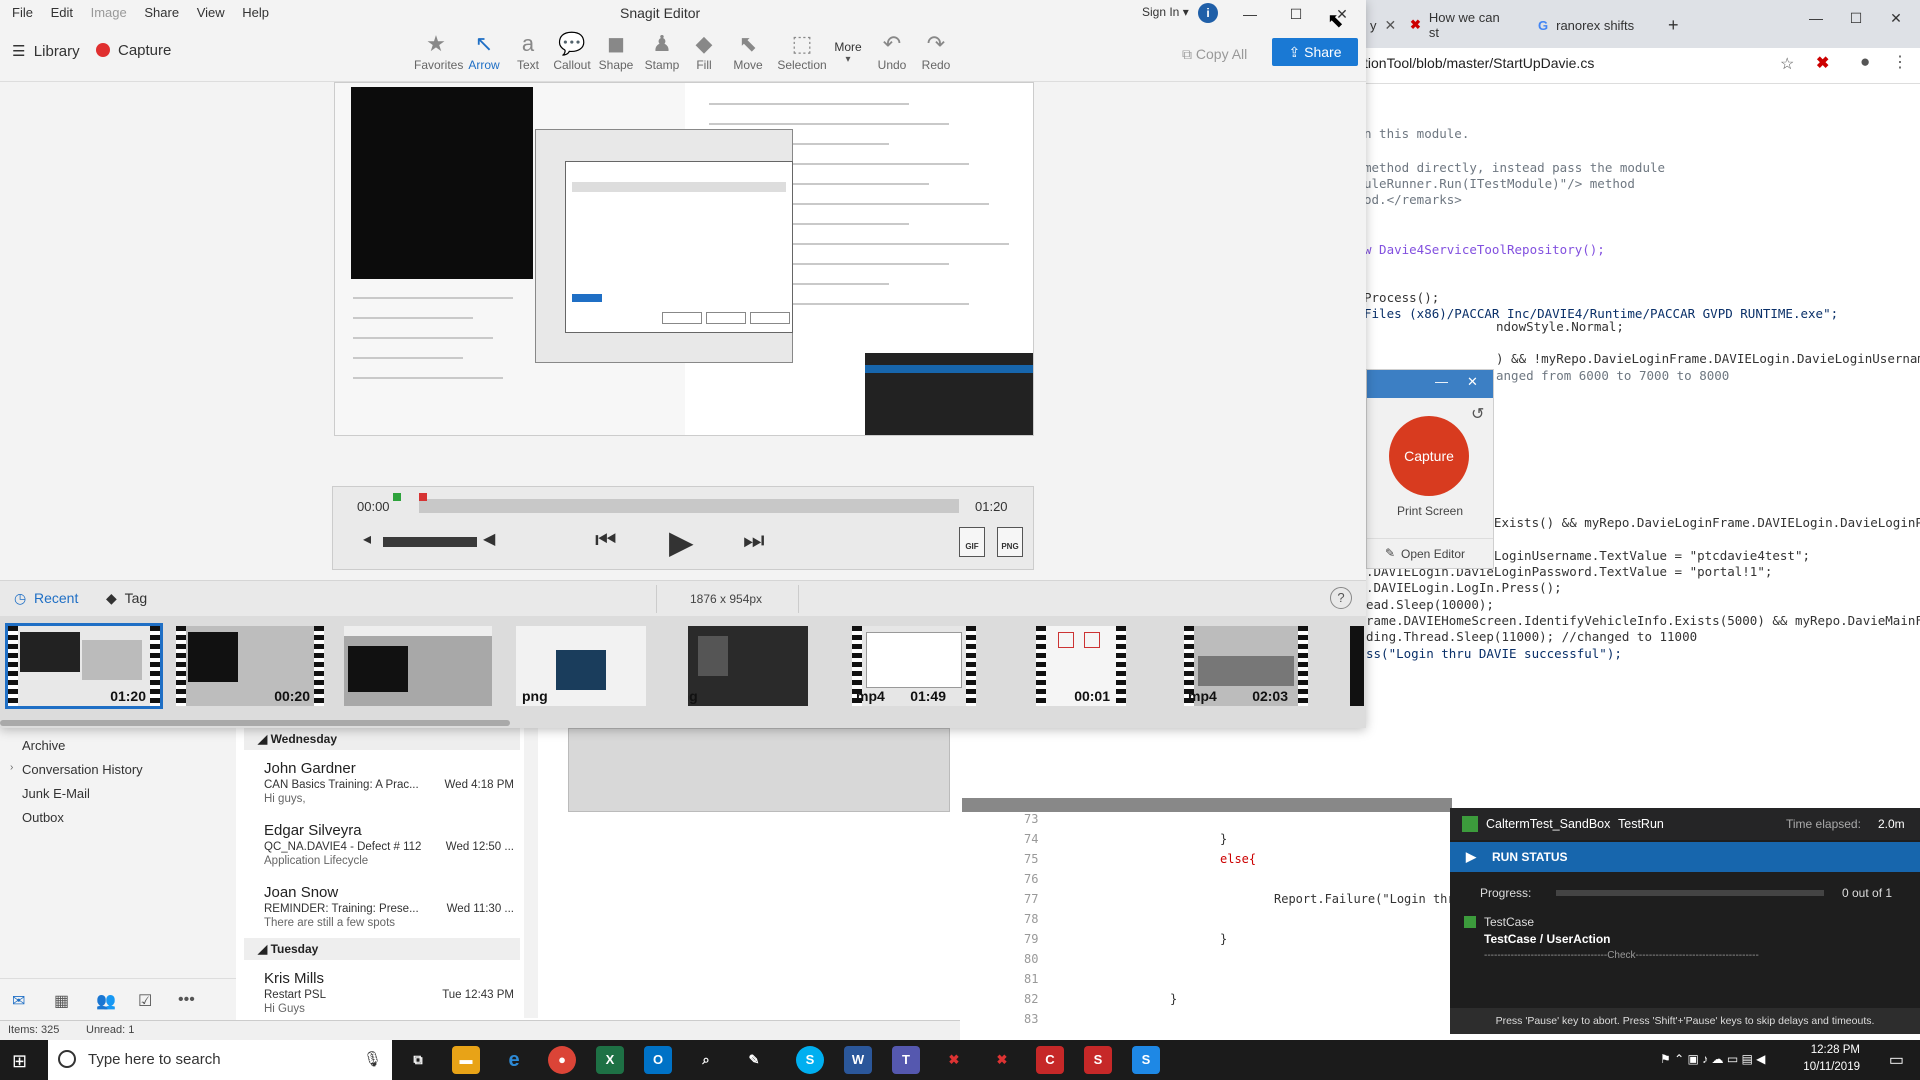 This screenshot has height=1080, width=1920. I want to click on thumbnail: mp4 01:49, so click(914, 666).